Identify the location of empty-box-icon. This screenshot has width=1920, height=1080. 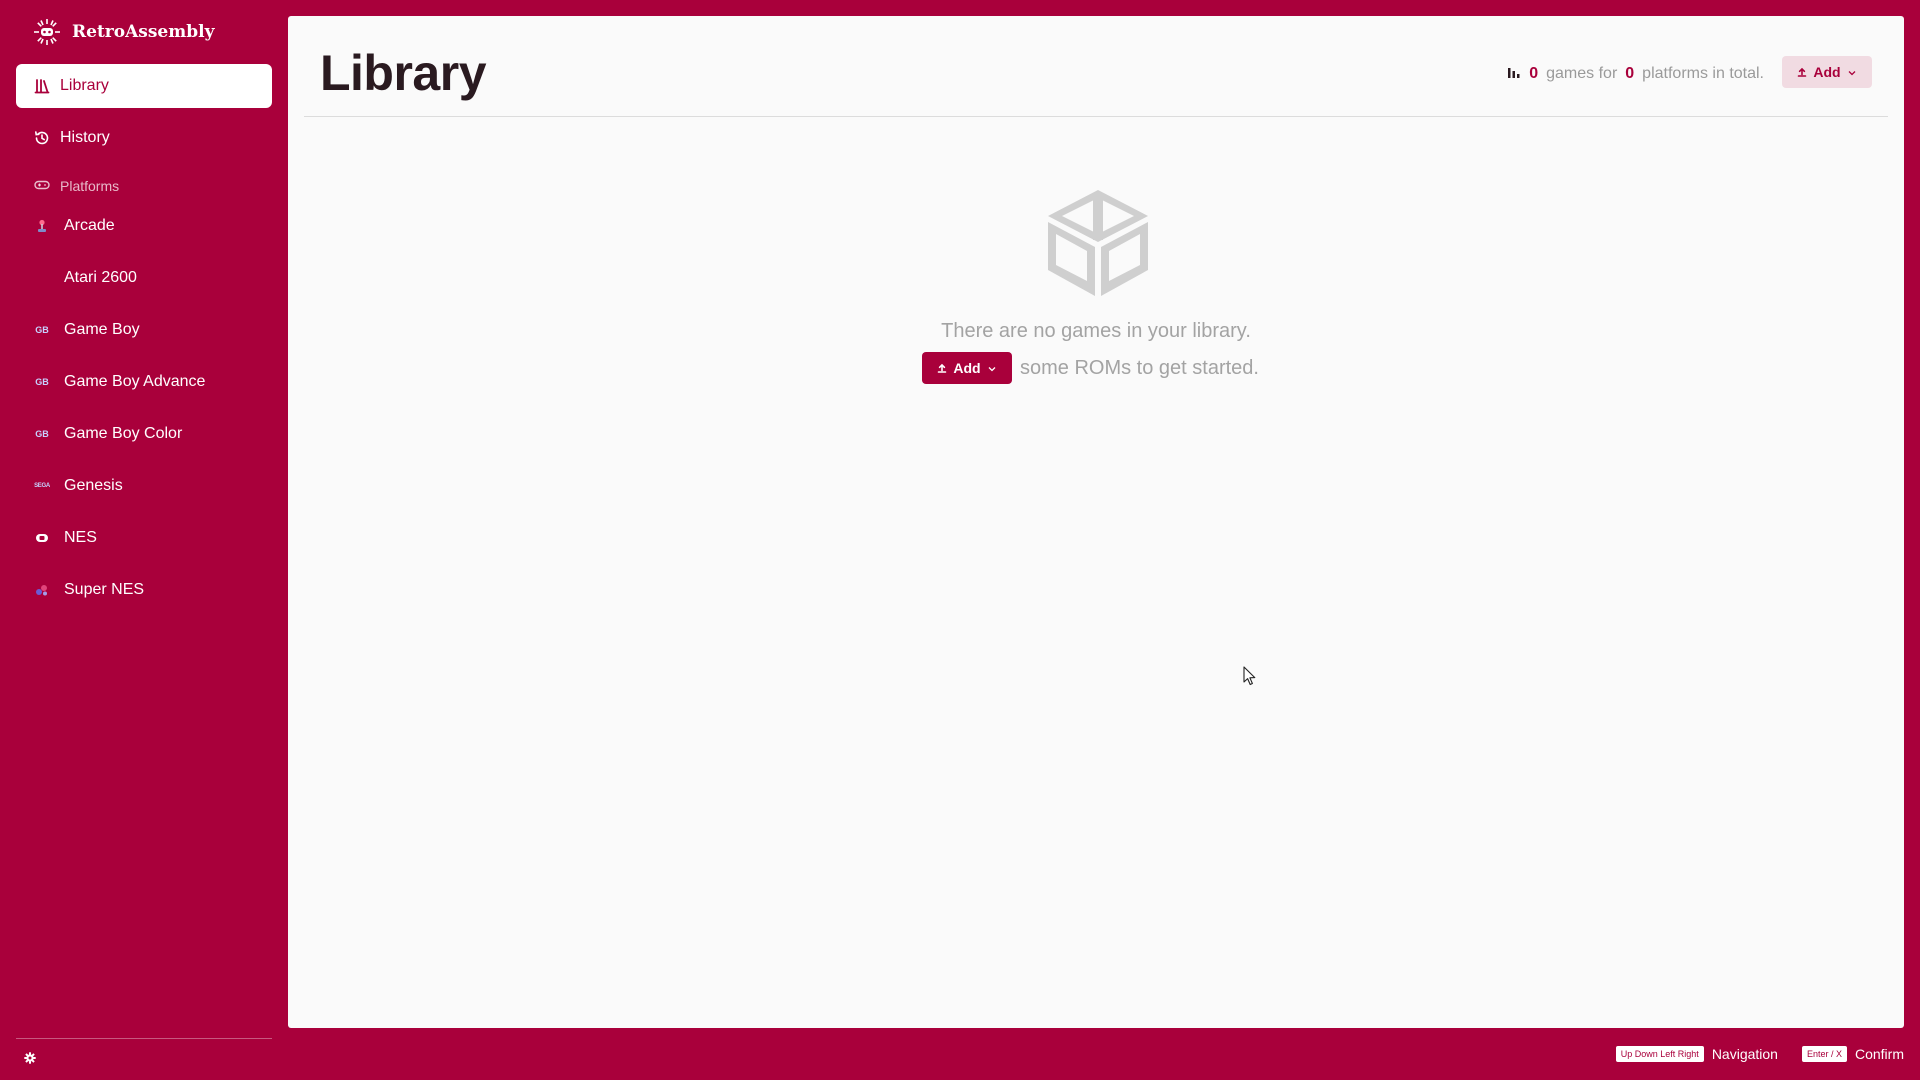
(1098, 243).